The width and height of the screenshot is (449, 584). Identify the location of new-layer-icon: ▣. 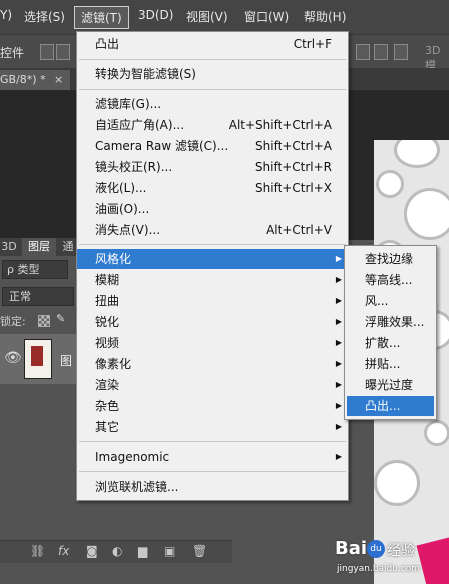
(169, 551).